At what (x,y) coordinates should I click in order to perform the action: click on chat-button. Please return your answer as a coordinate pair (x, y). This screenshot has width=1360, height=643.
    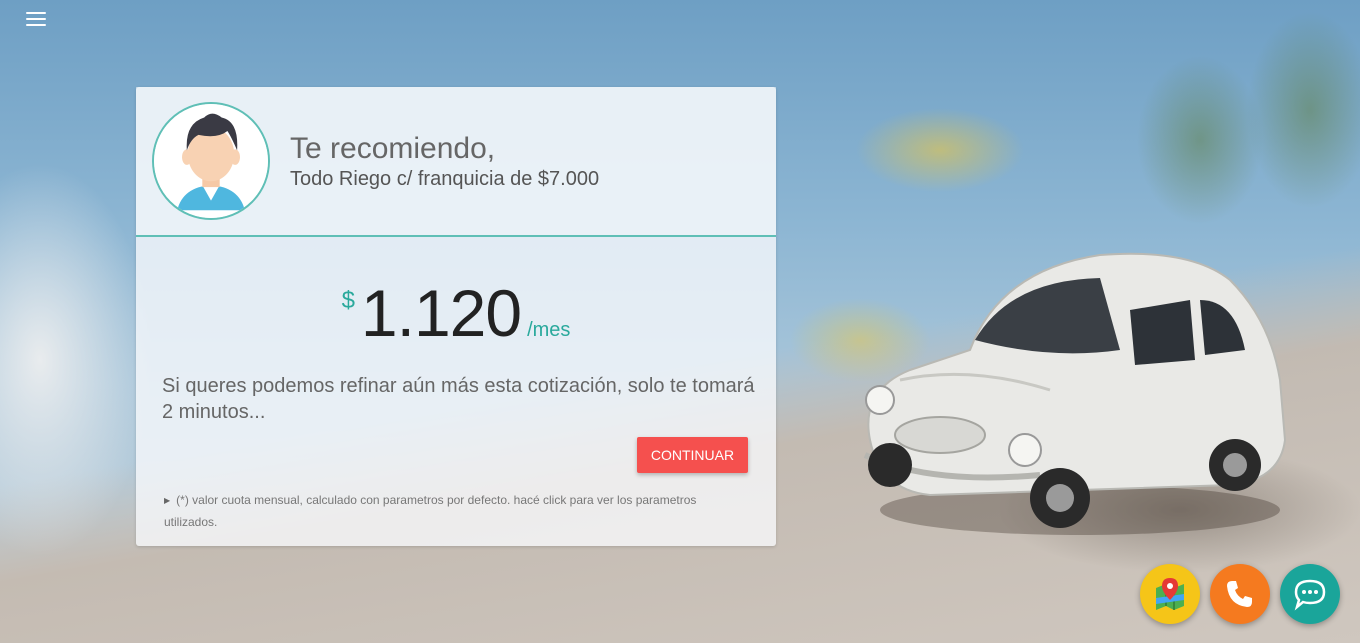
    Looking at the image, I should click on (1310, 594).